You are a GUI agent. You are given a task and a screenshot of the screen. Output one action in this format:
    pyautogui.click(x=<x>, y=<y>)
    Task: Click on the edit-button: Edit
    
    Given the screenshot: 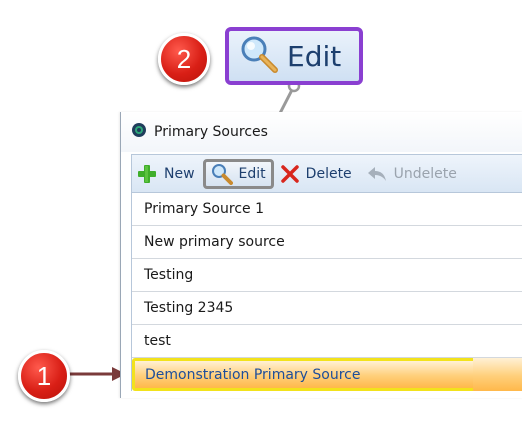 What is the action you would take?
    pyautogui.click(x=238, y=173)
    